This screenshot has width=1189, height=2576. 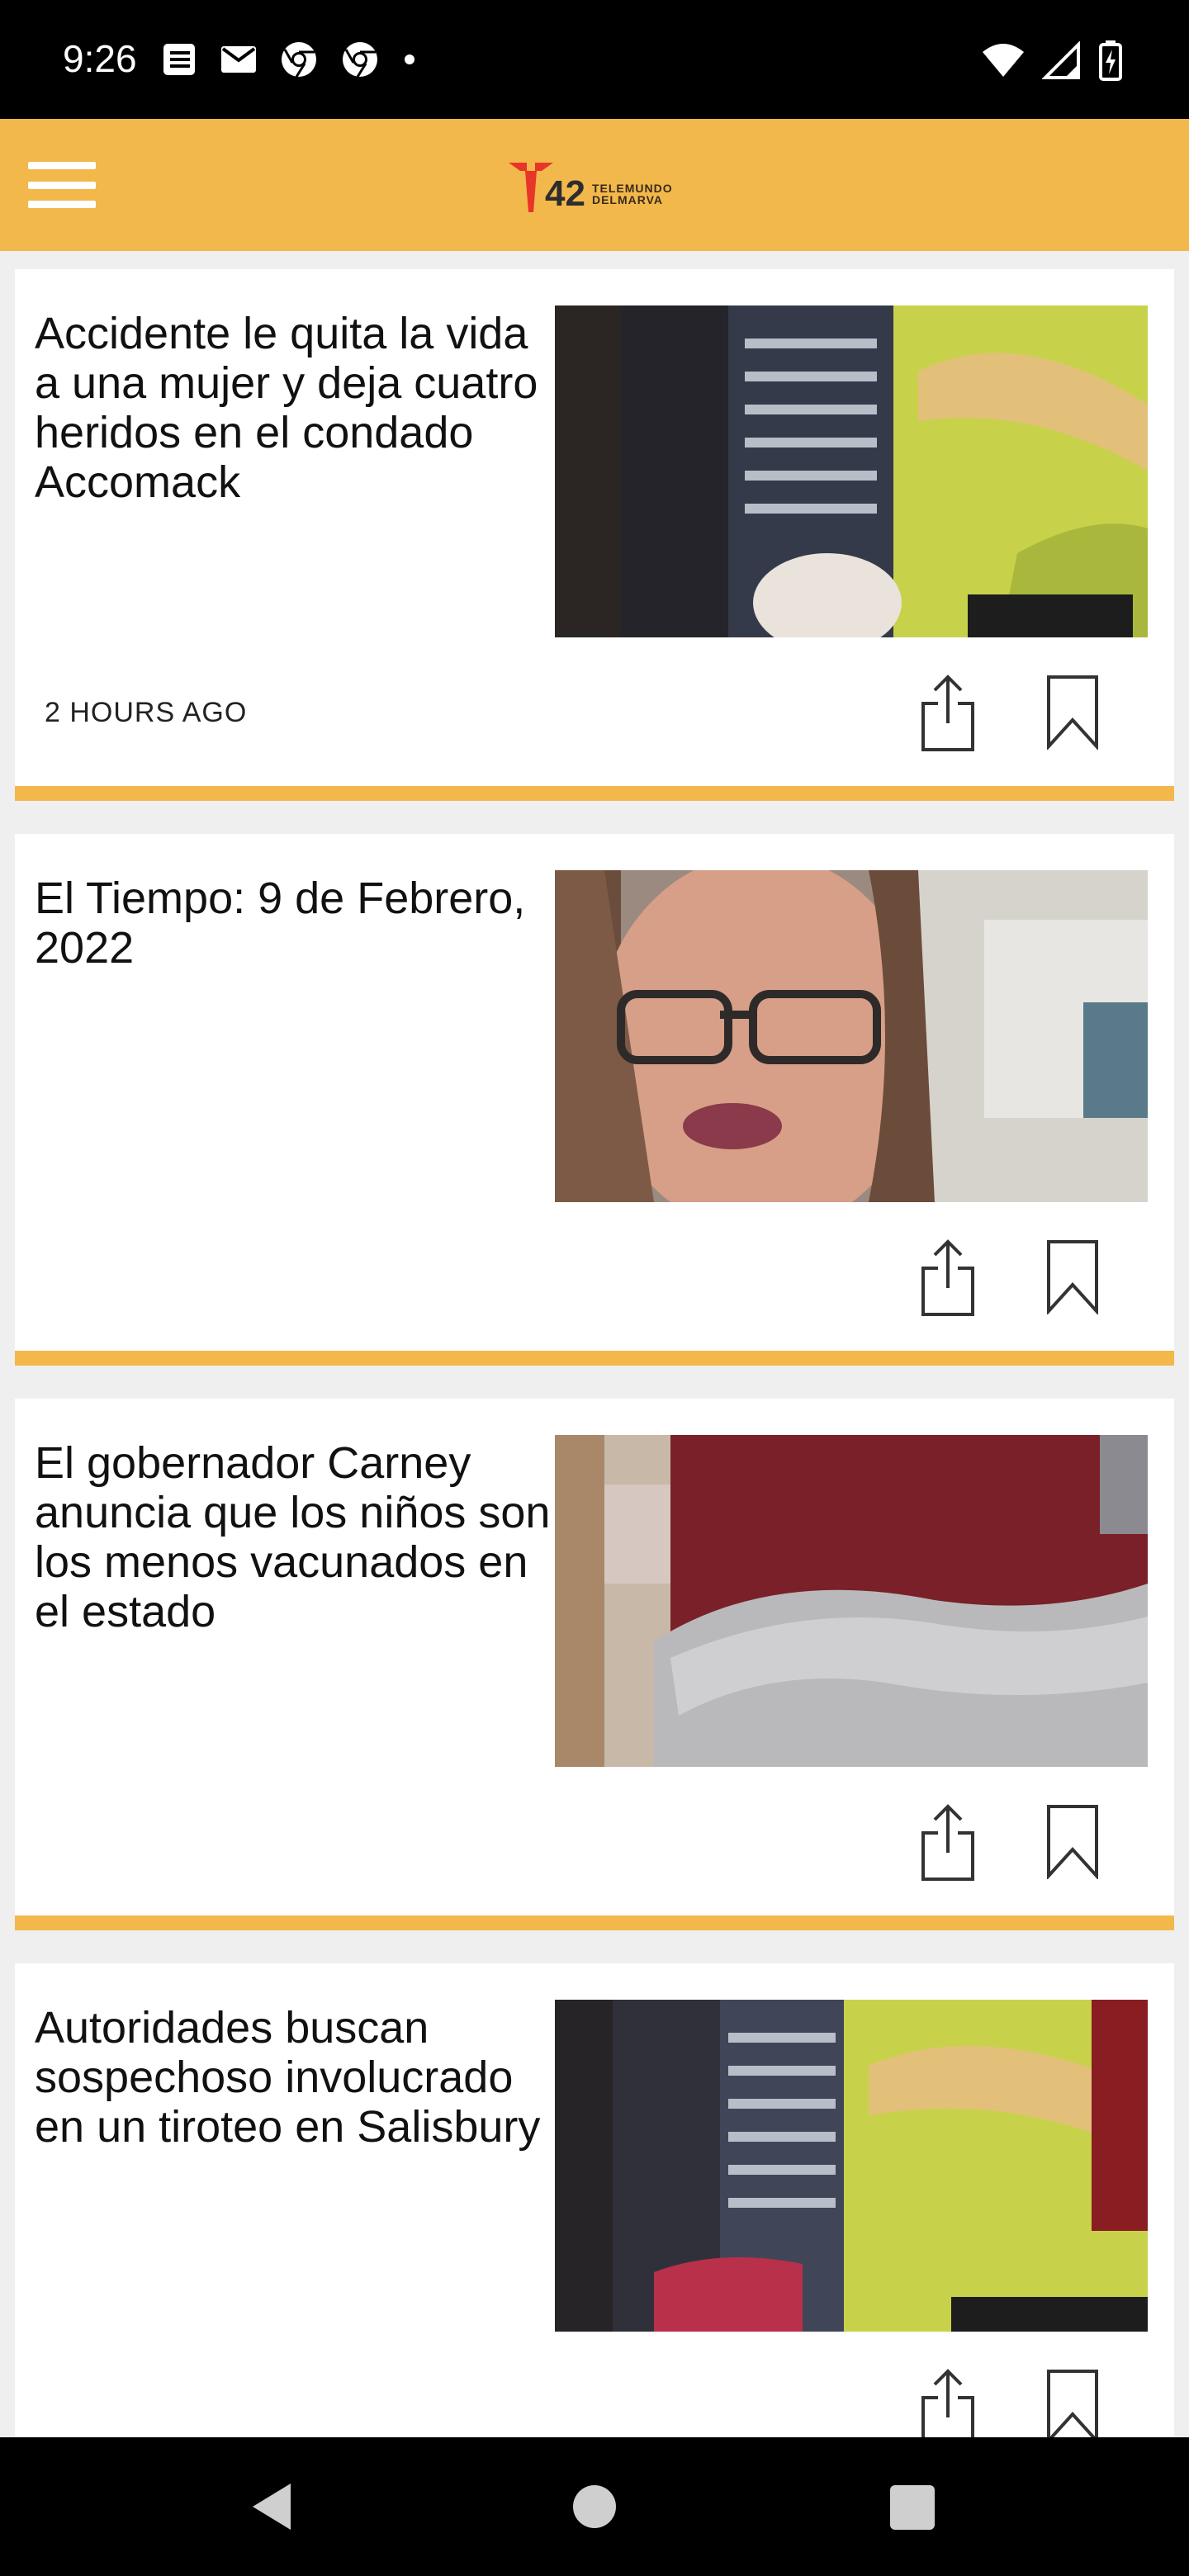 What do you see at coordinates (1110, 60) in the screenshot?
I see `battery-charging-icon` at bounding box center [1110, 60].